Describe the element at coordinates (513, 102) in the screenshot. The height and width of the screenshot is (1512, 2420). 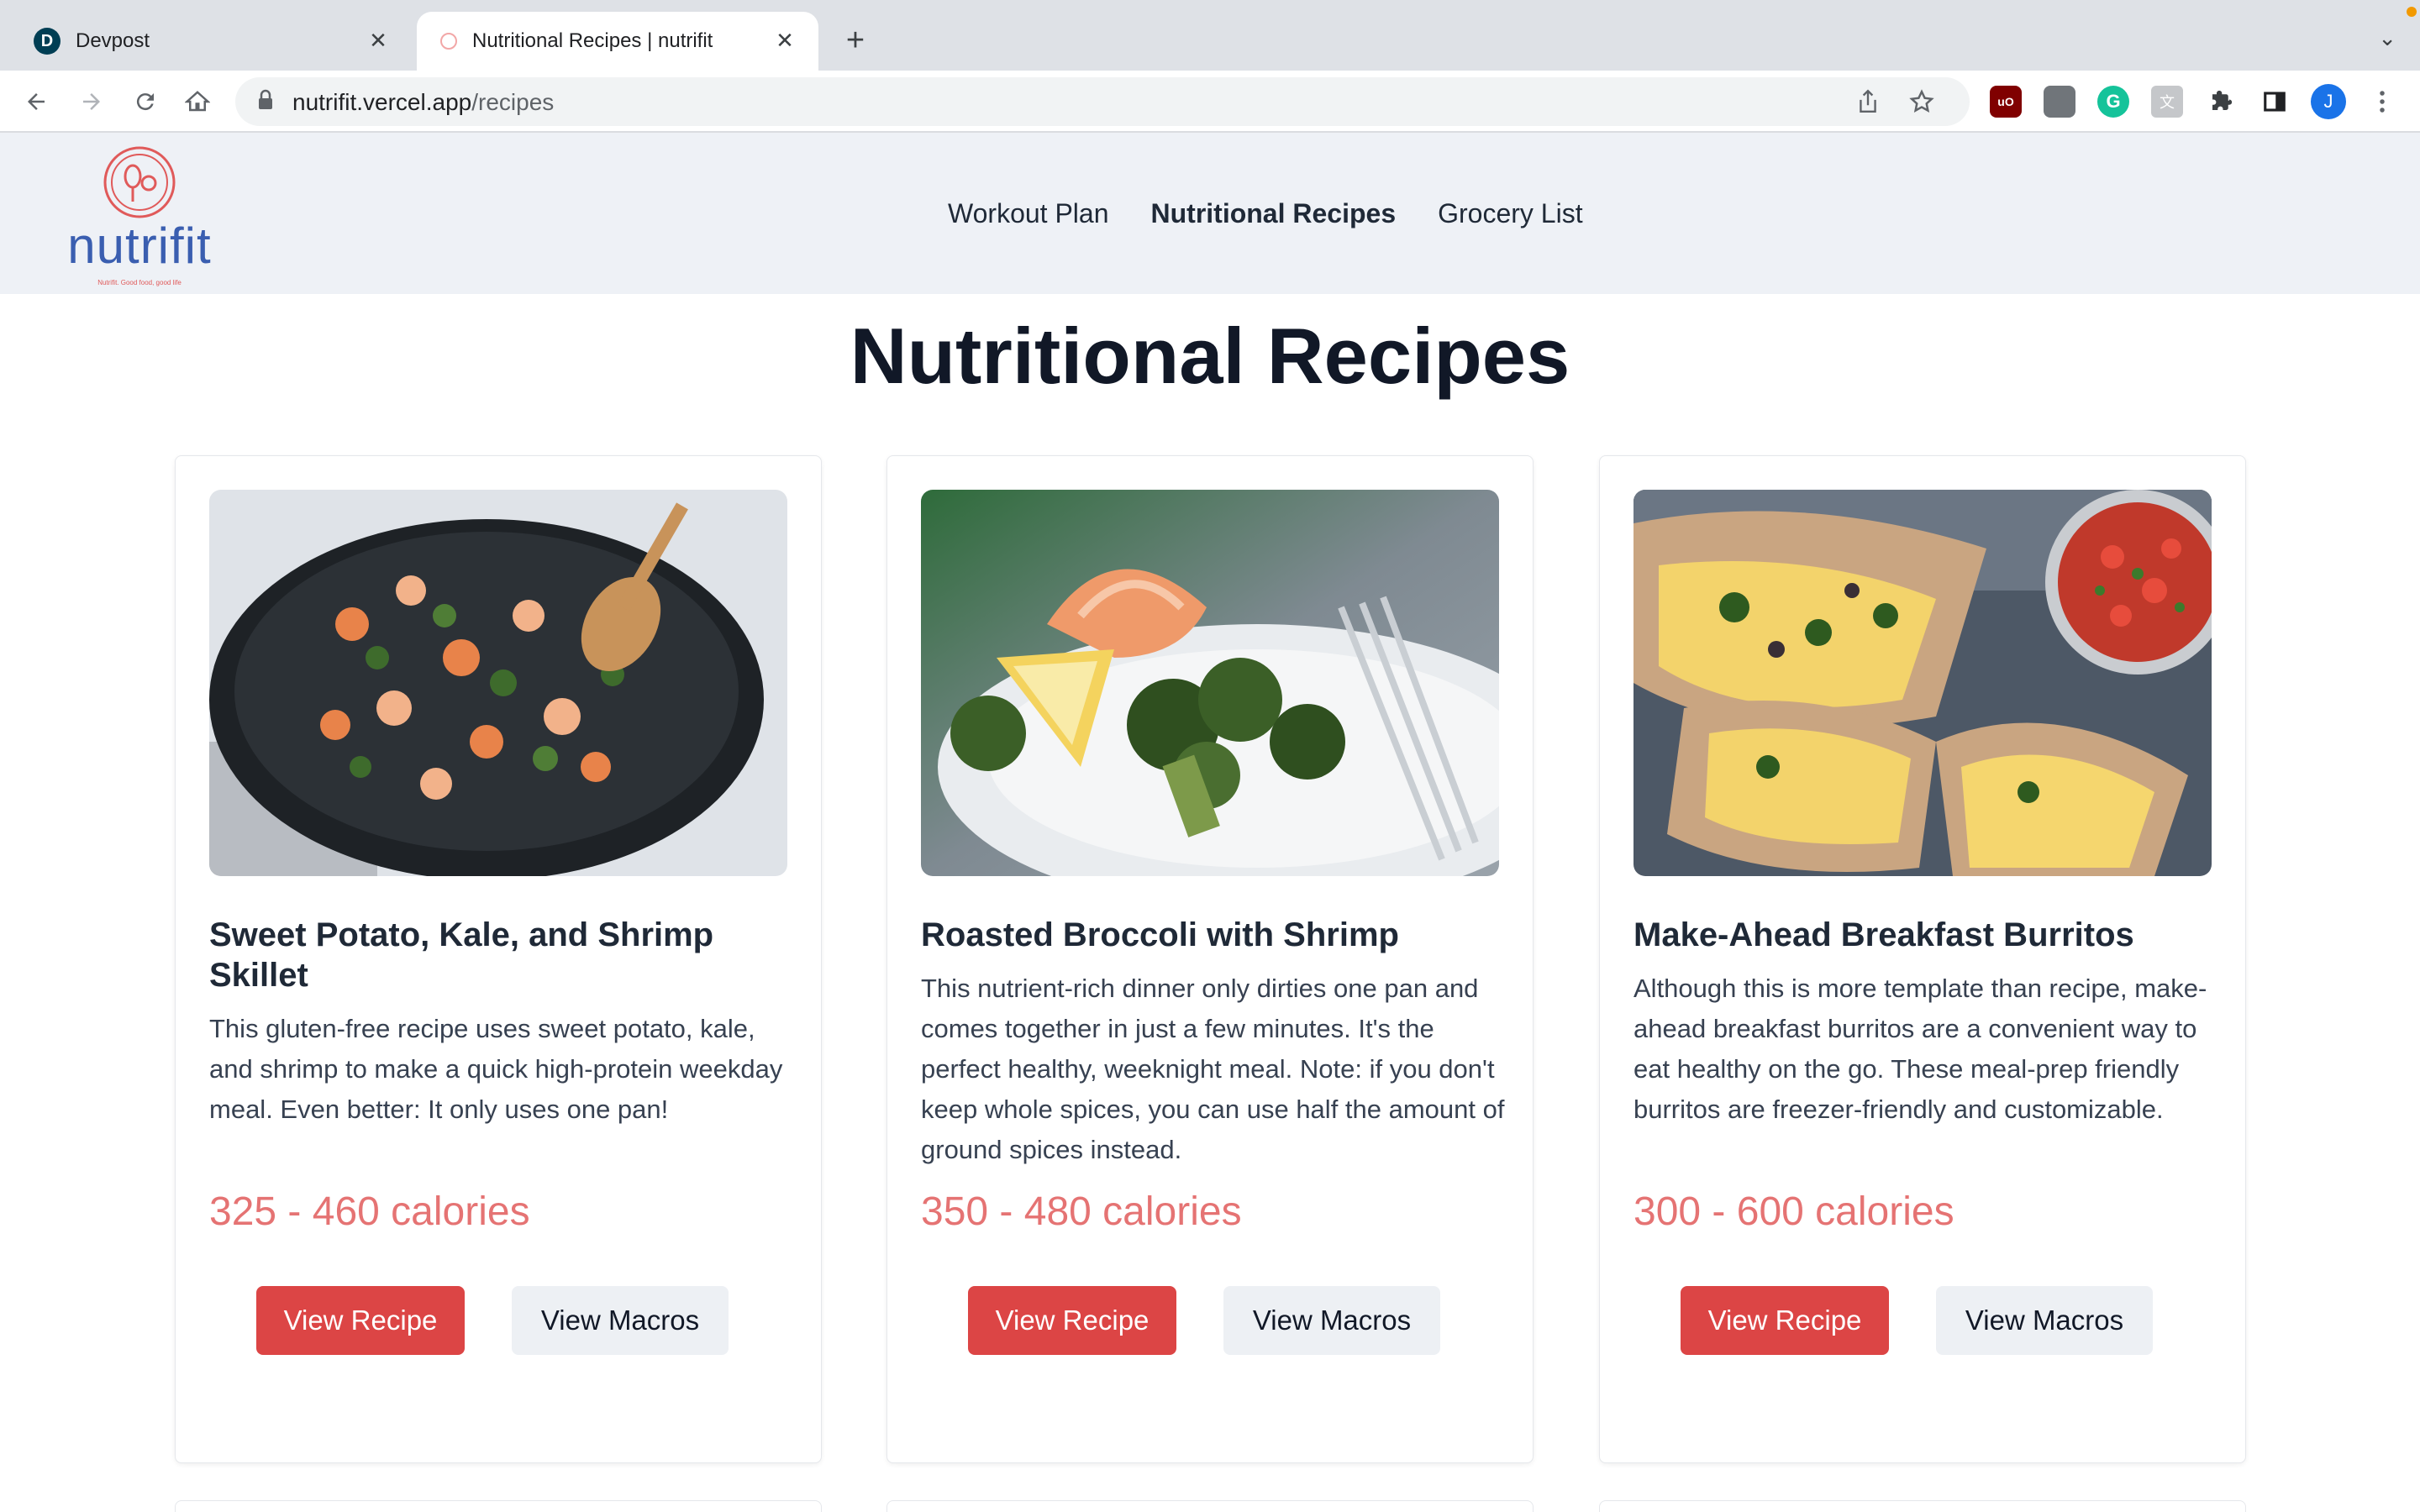
I see `url-path: /recipes` at that location.